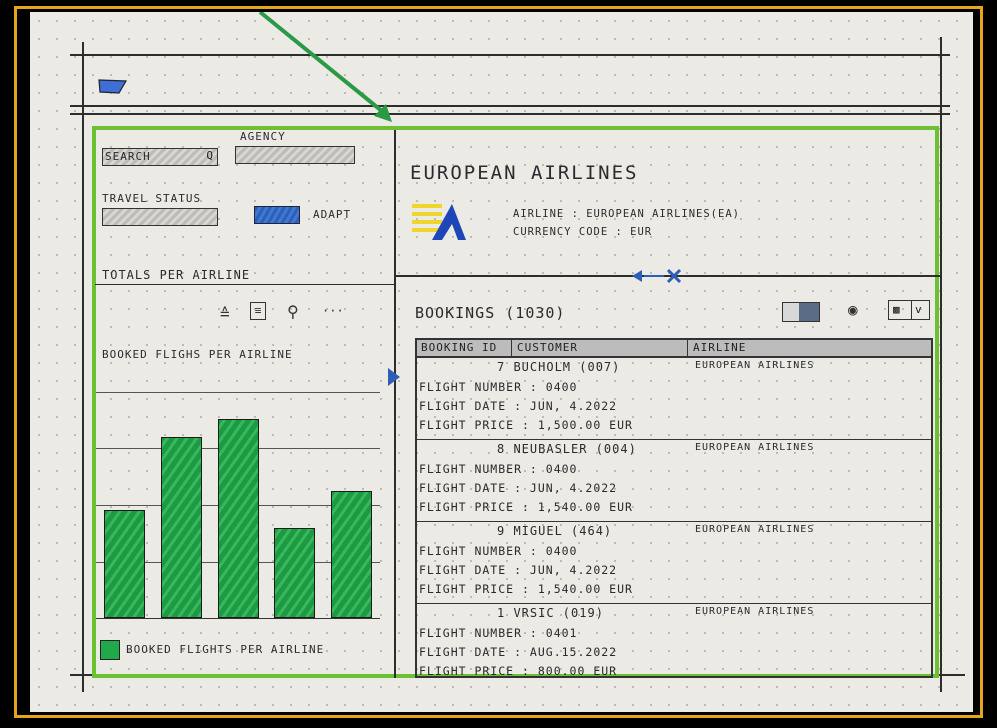 The width and height of the screenshot is (997, 728). I want to click on details-icon: ≡, so click(258, 311).